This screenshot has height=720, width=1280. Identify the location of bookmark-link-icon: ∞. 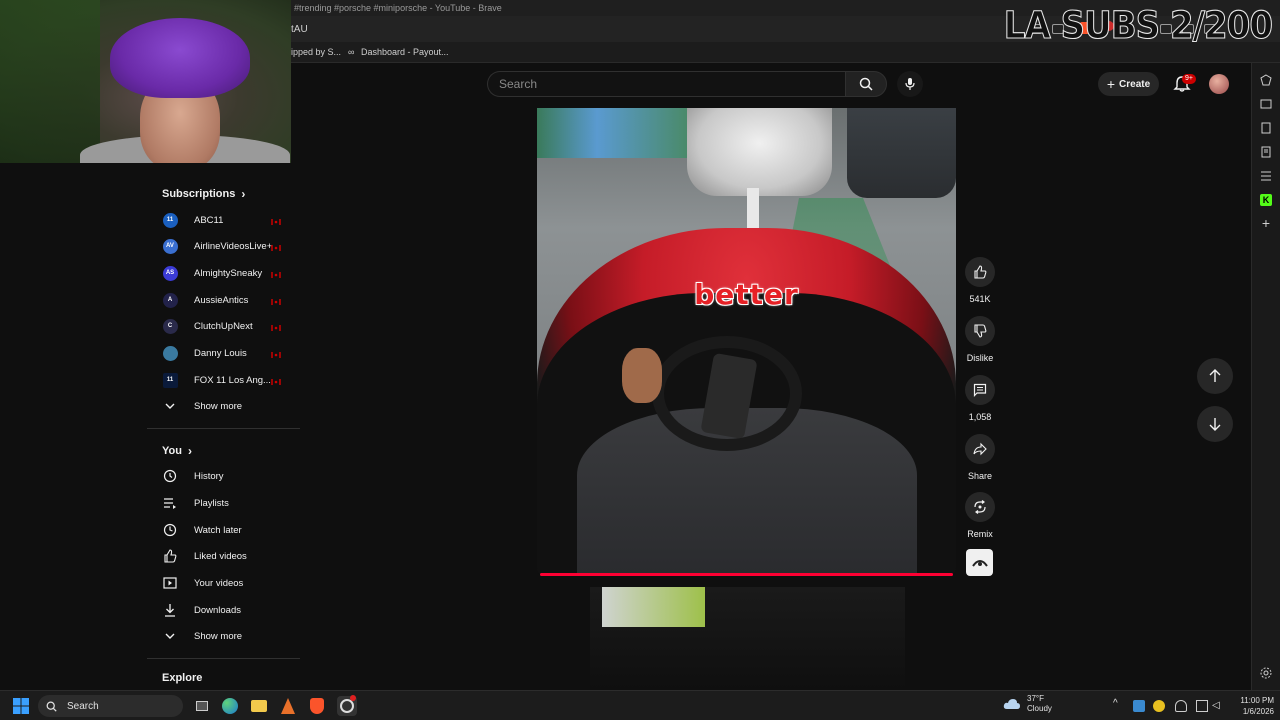
(351, 52).